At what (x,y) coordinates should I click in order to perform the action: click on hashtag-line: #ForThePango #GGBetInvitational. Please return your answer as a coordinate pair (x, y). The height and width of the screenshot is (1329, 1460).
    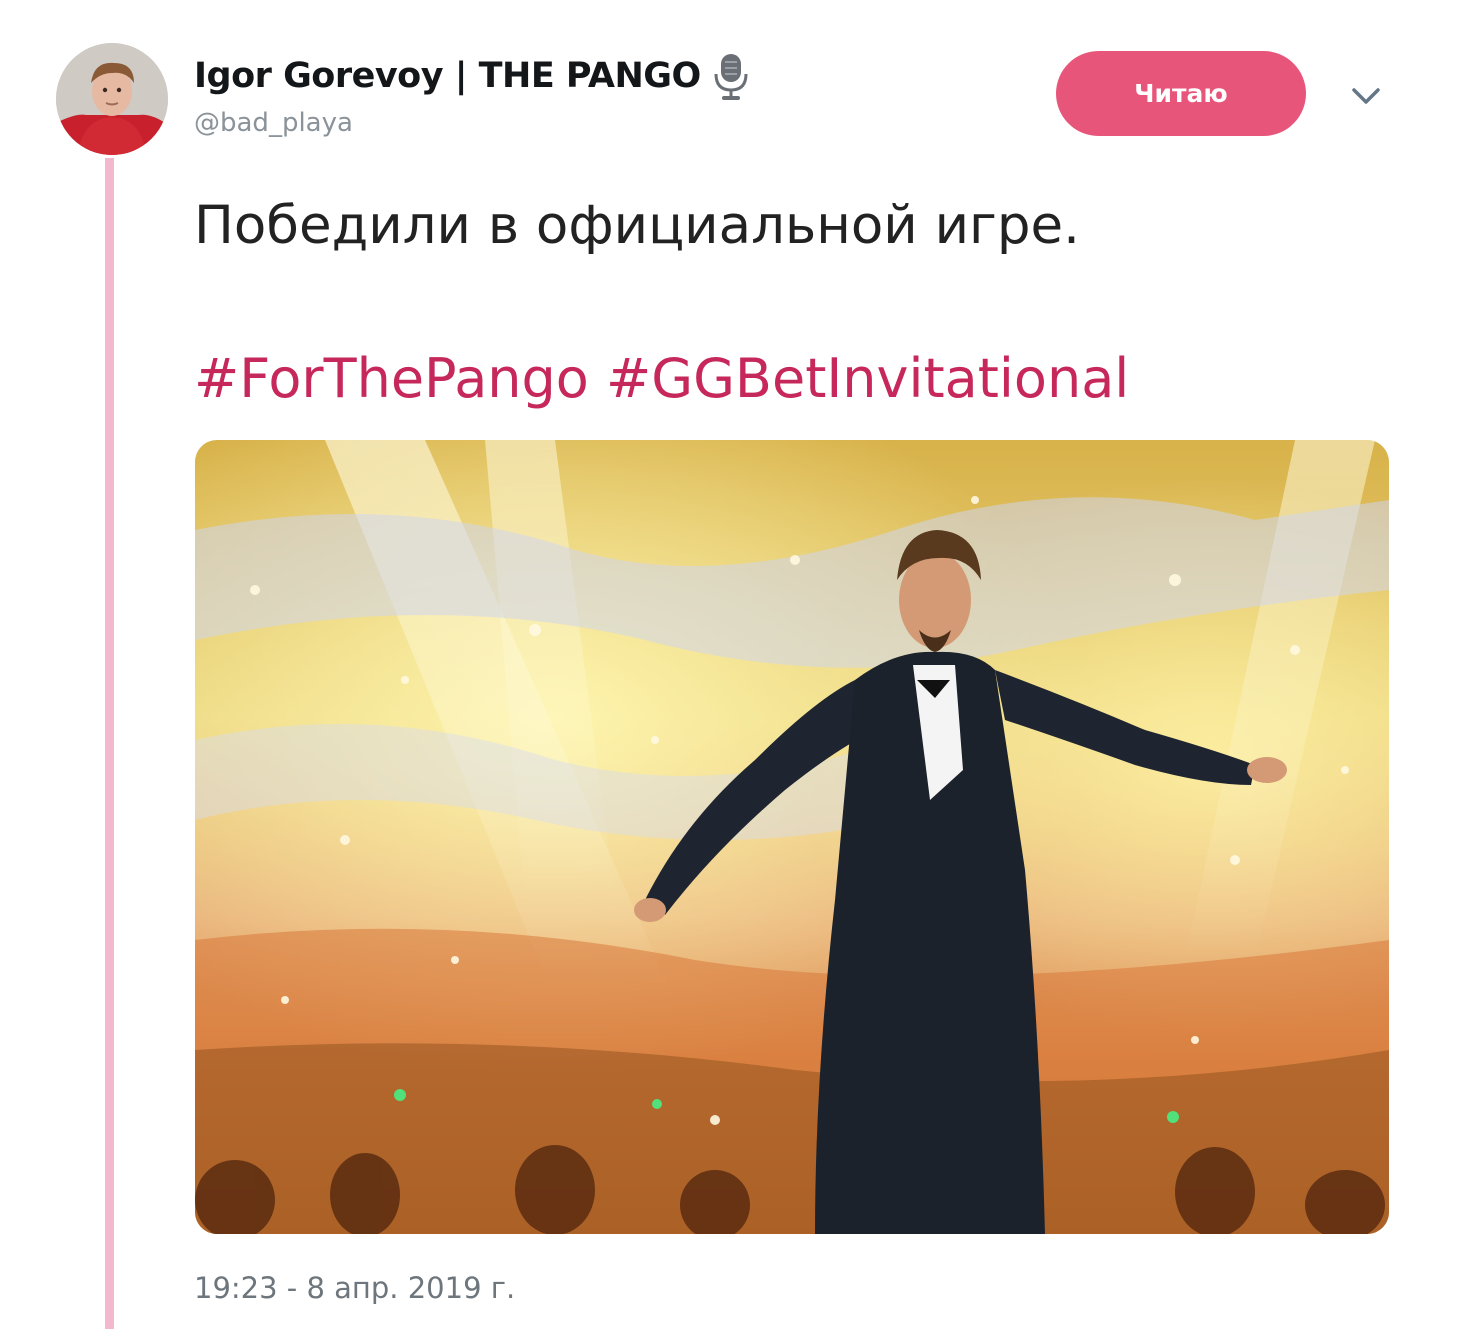
    Looking at the image, I should click on (661, 378).